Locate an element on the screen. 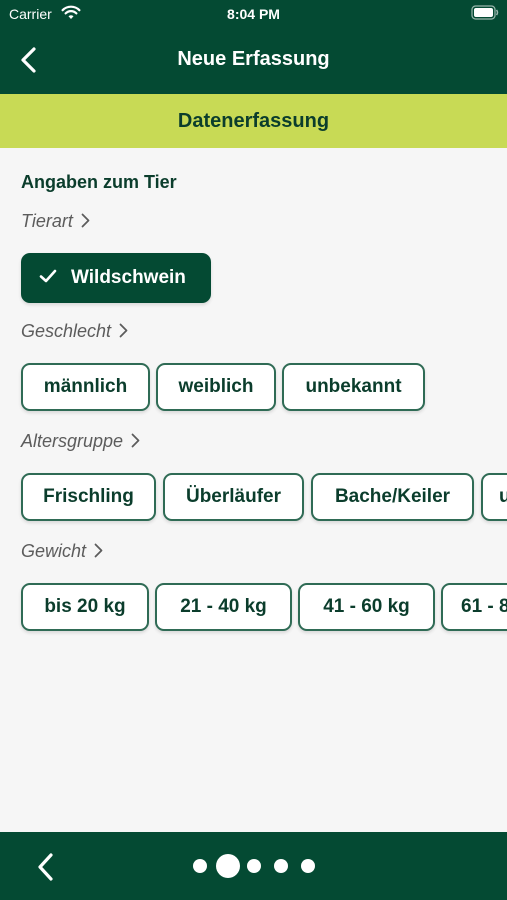 This screenshot has width=507, height=900. header: Carrier 8:04 PM Neue Erfassung is located at coordinates (253, 47).